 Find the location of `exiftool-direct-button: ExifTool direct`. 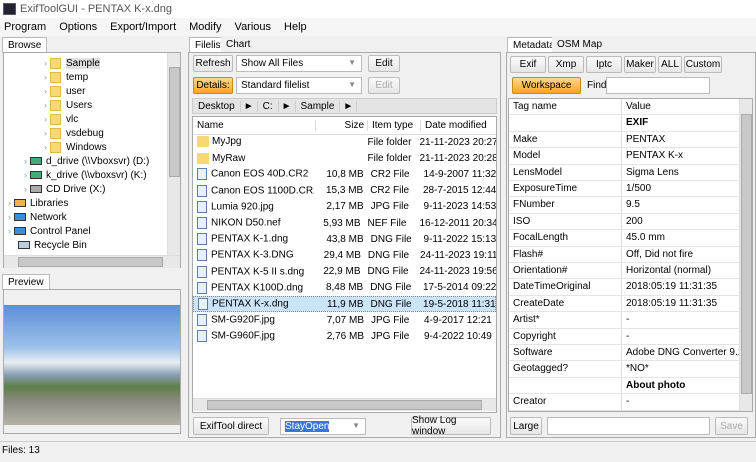

exiftool-direct-button: ExifTool direct is located at coordinates (231, 426).